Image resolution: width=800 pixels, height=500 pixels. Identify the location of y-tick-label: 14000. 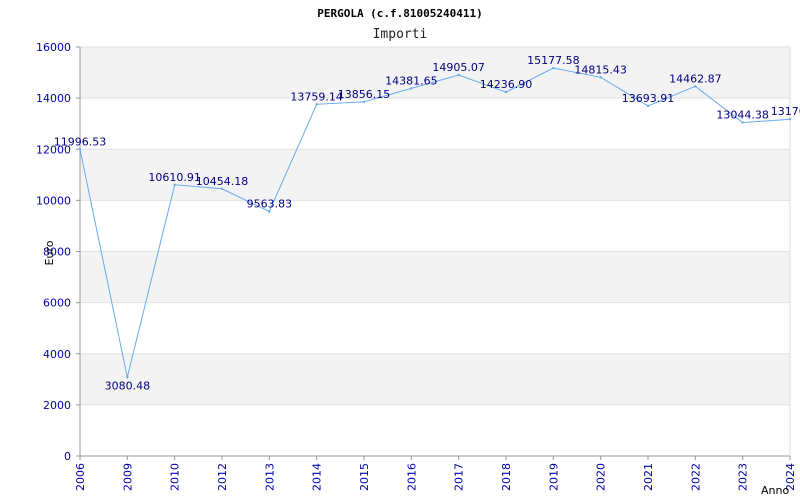
(53, 98).